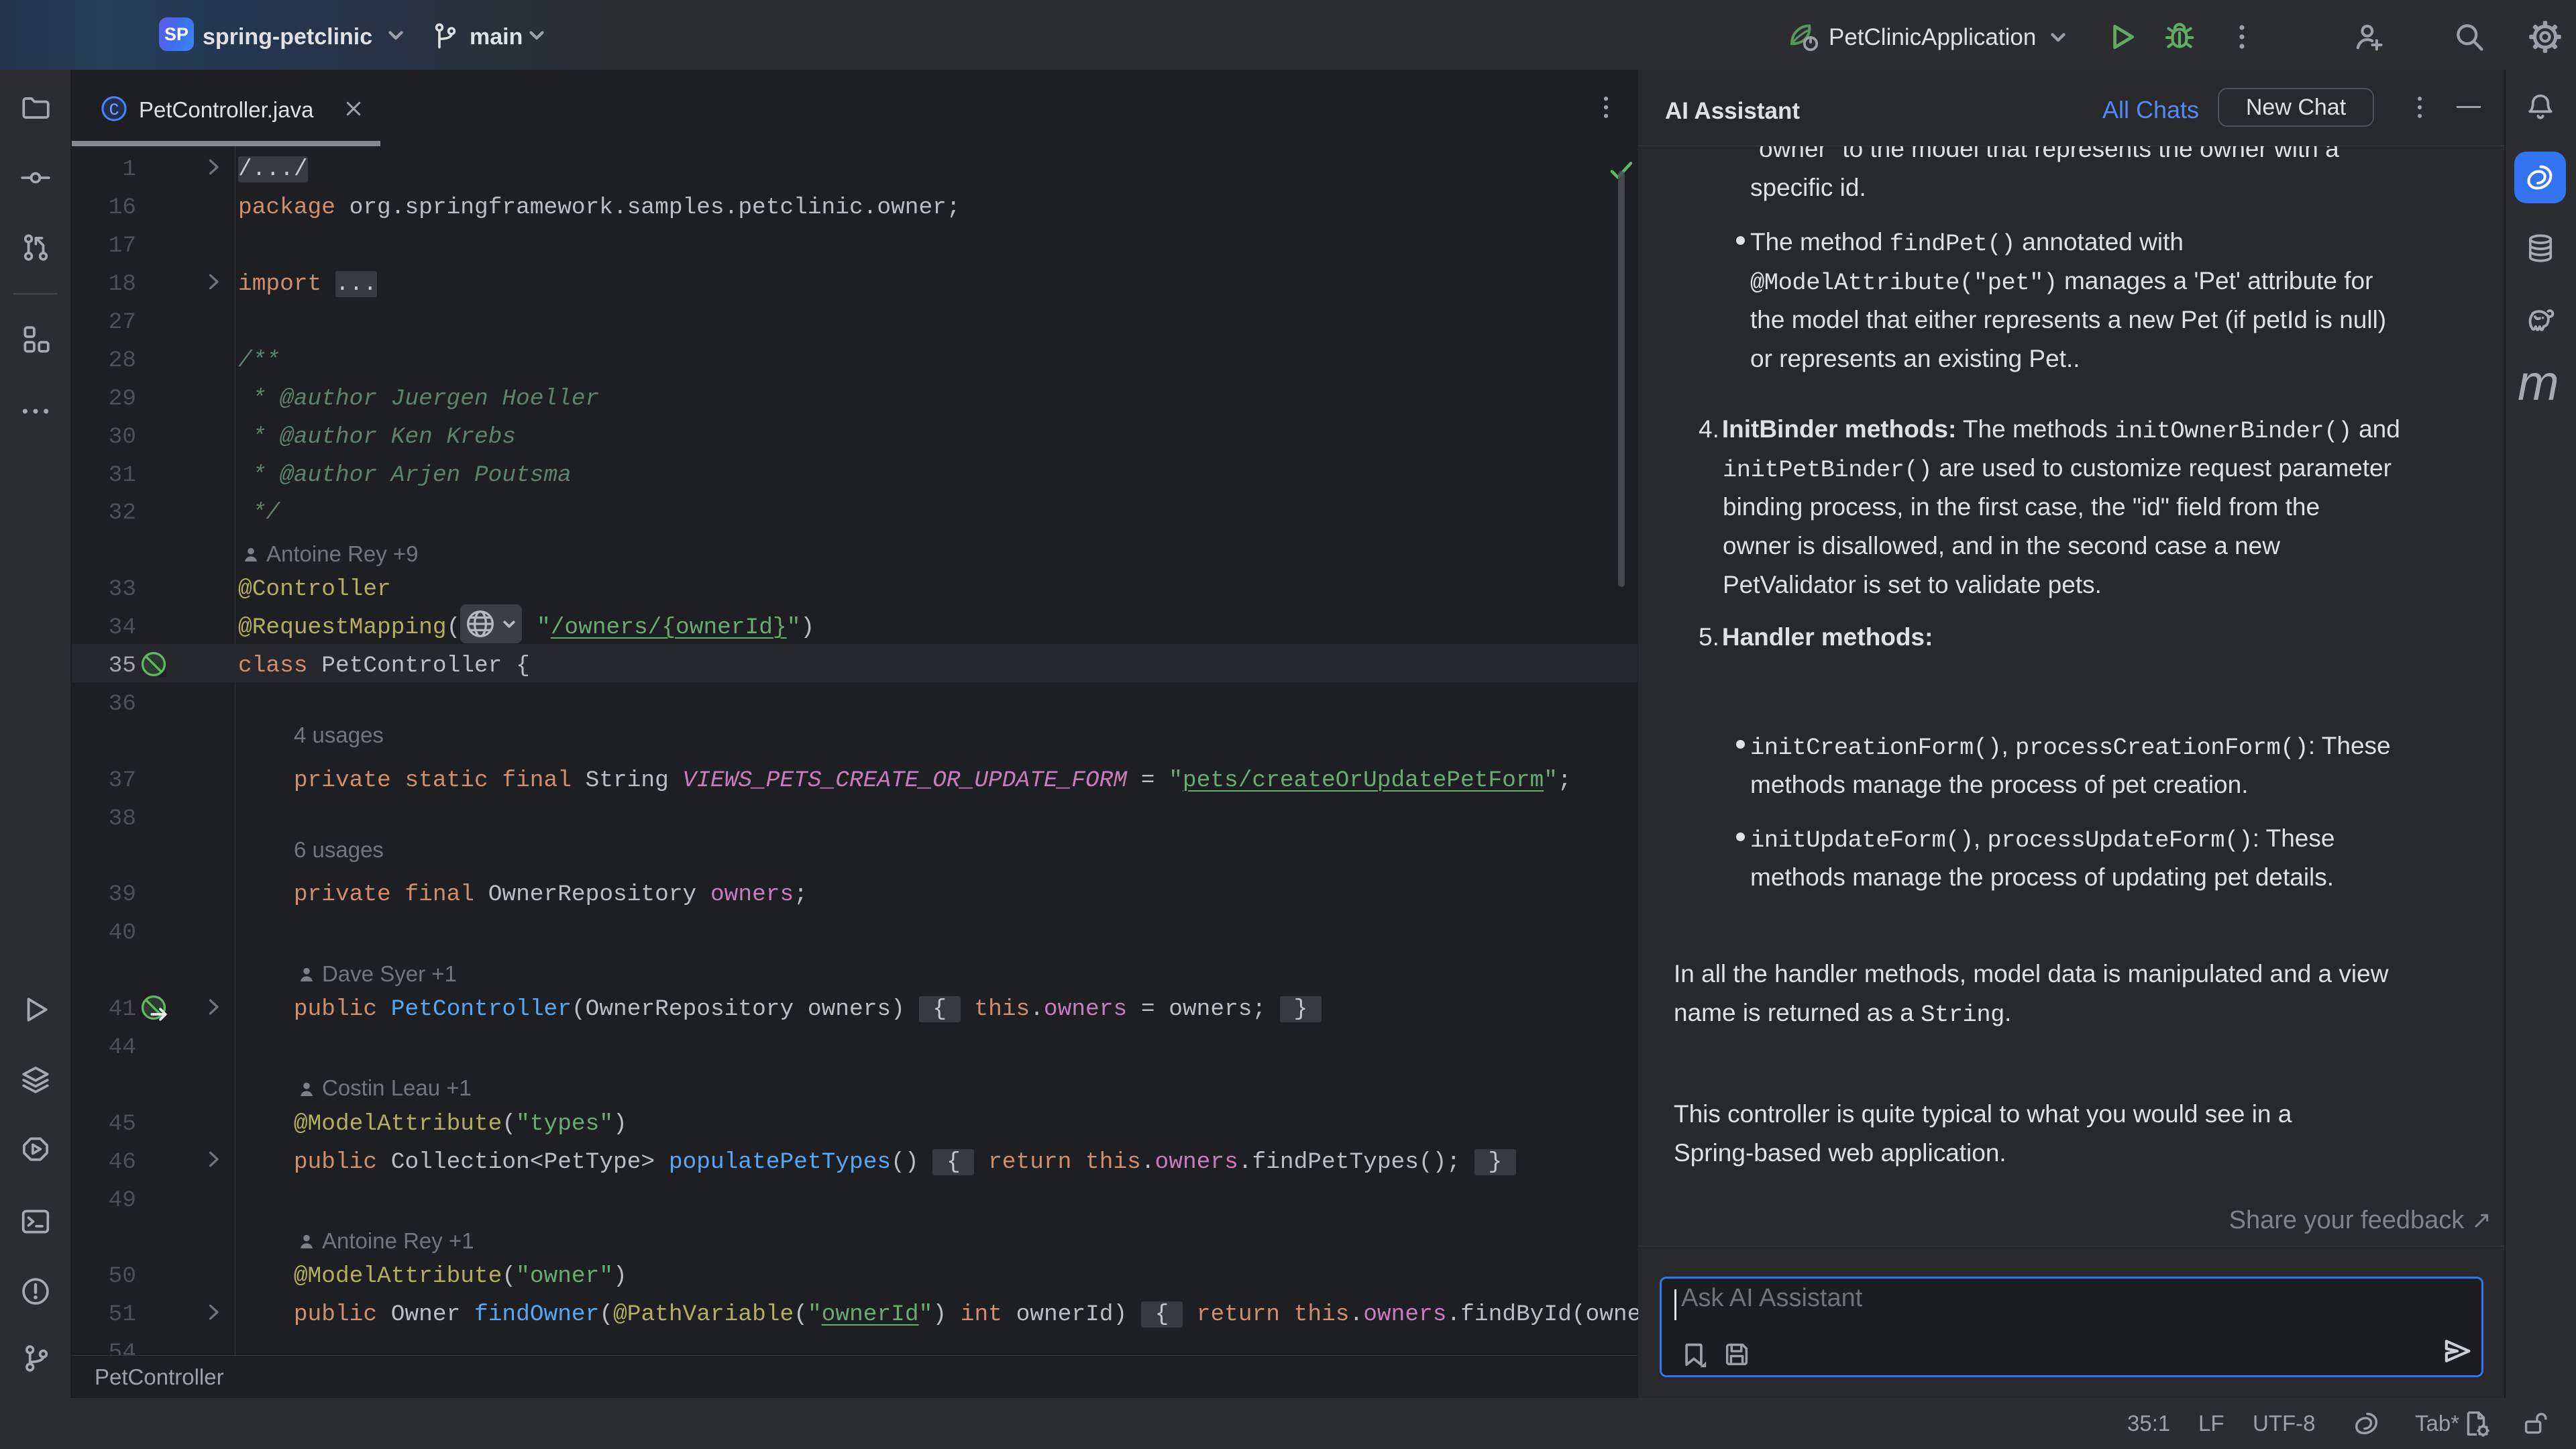  Describe the element at coordinates (114, 110) in the screenshot. I see `svg-text: C` at that location.